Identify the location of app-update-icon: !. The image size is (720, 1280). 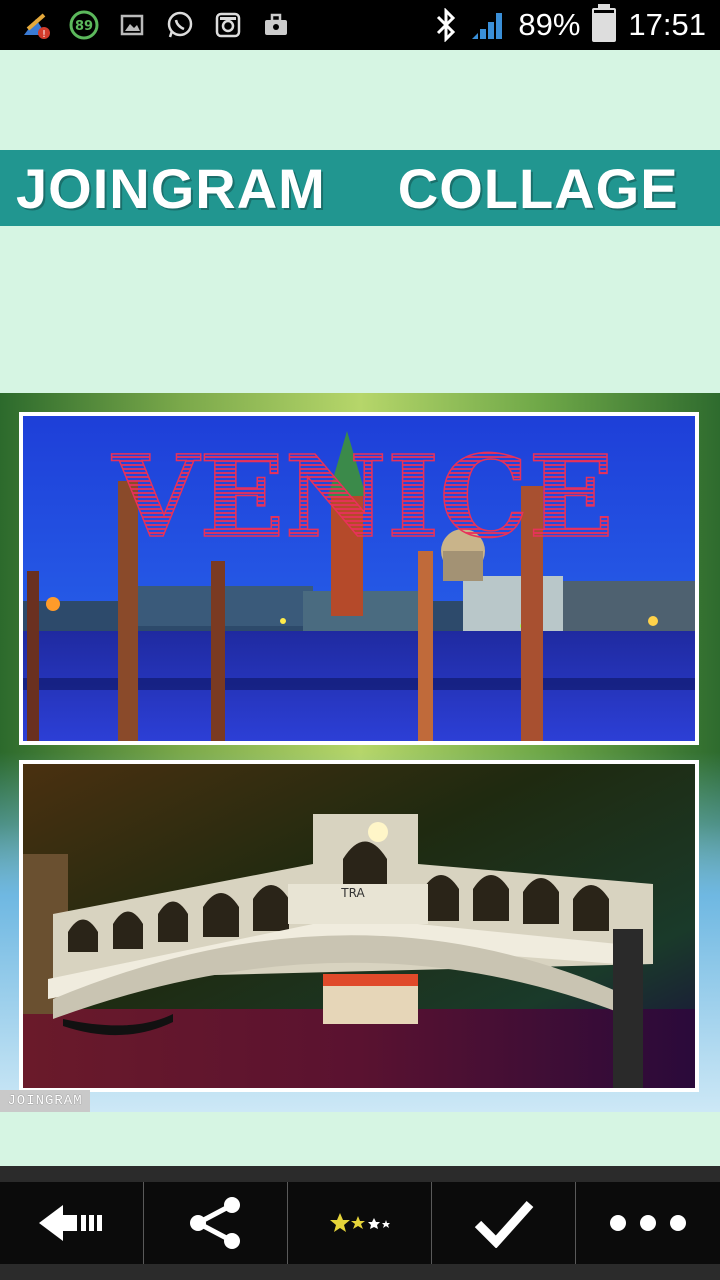
(37, 26).